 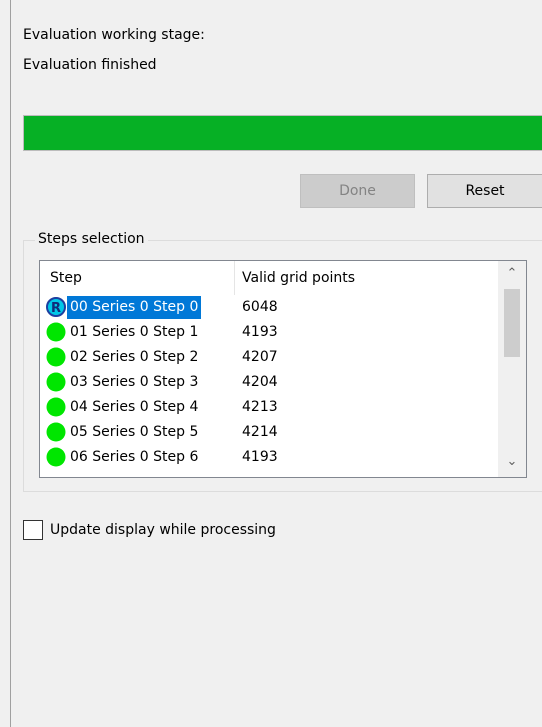 I want to click on valid-grid-points-cell: 4214, so click(x=260, y=432).